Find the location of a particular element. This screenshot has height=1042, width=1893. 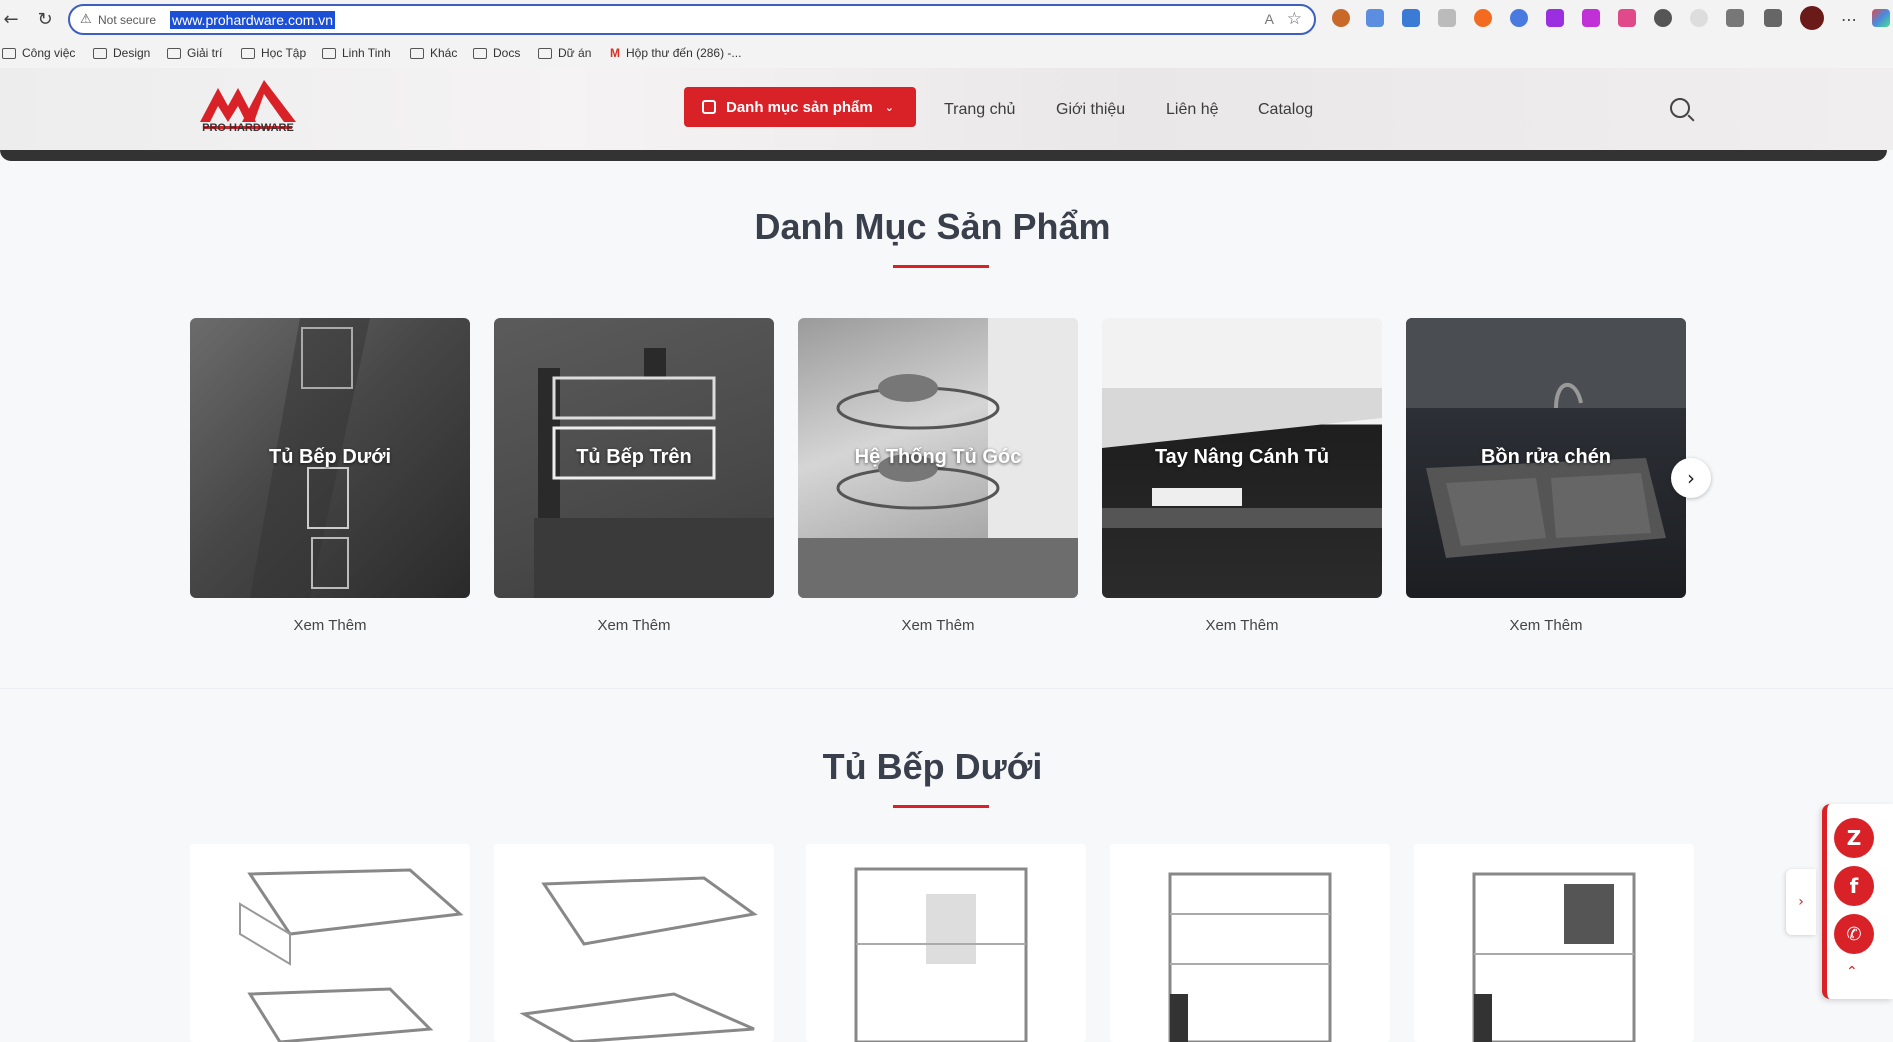

phone-button: ✆ is located at coordinates (1854, 934).